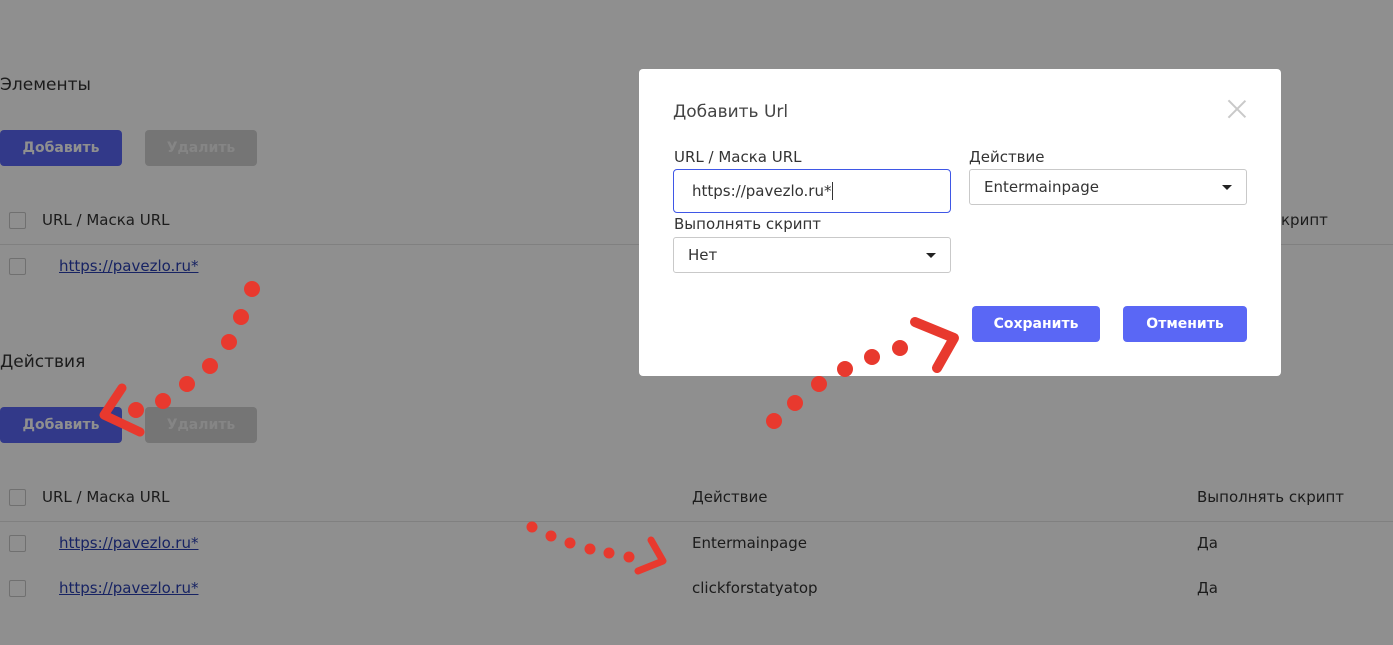 This screenshot has height=645, width=1393. What do you see at coordinates (1237, 109) in the screenshot?
I see `close-icon` at bounding box center [1237, 109].